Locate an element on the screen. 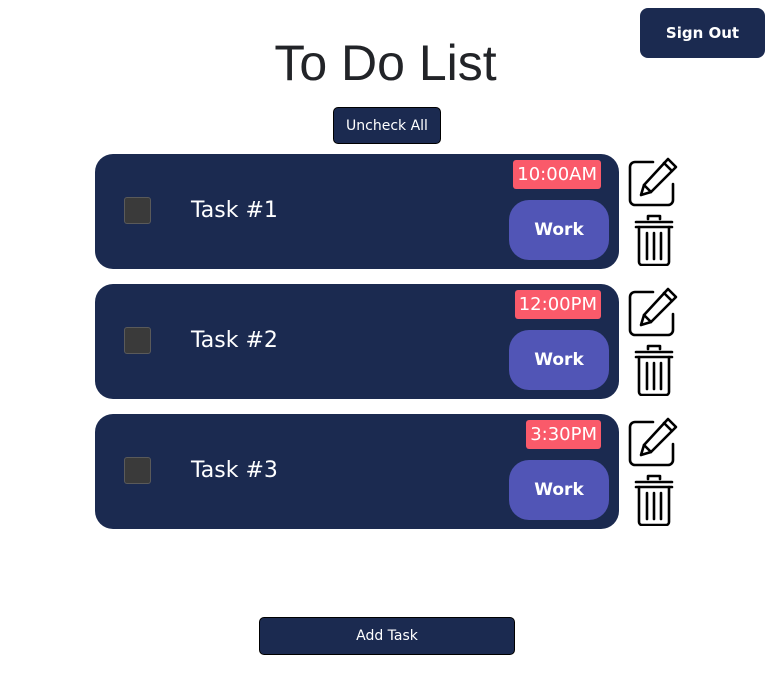 This screenshot has width=771, height=673. task-time-badge: 12:00PM is located at coordinates (557, 304).